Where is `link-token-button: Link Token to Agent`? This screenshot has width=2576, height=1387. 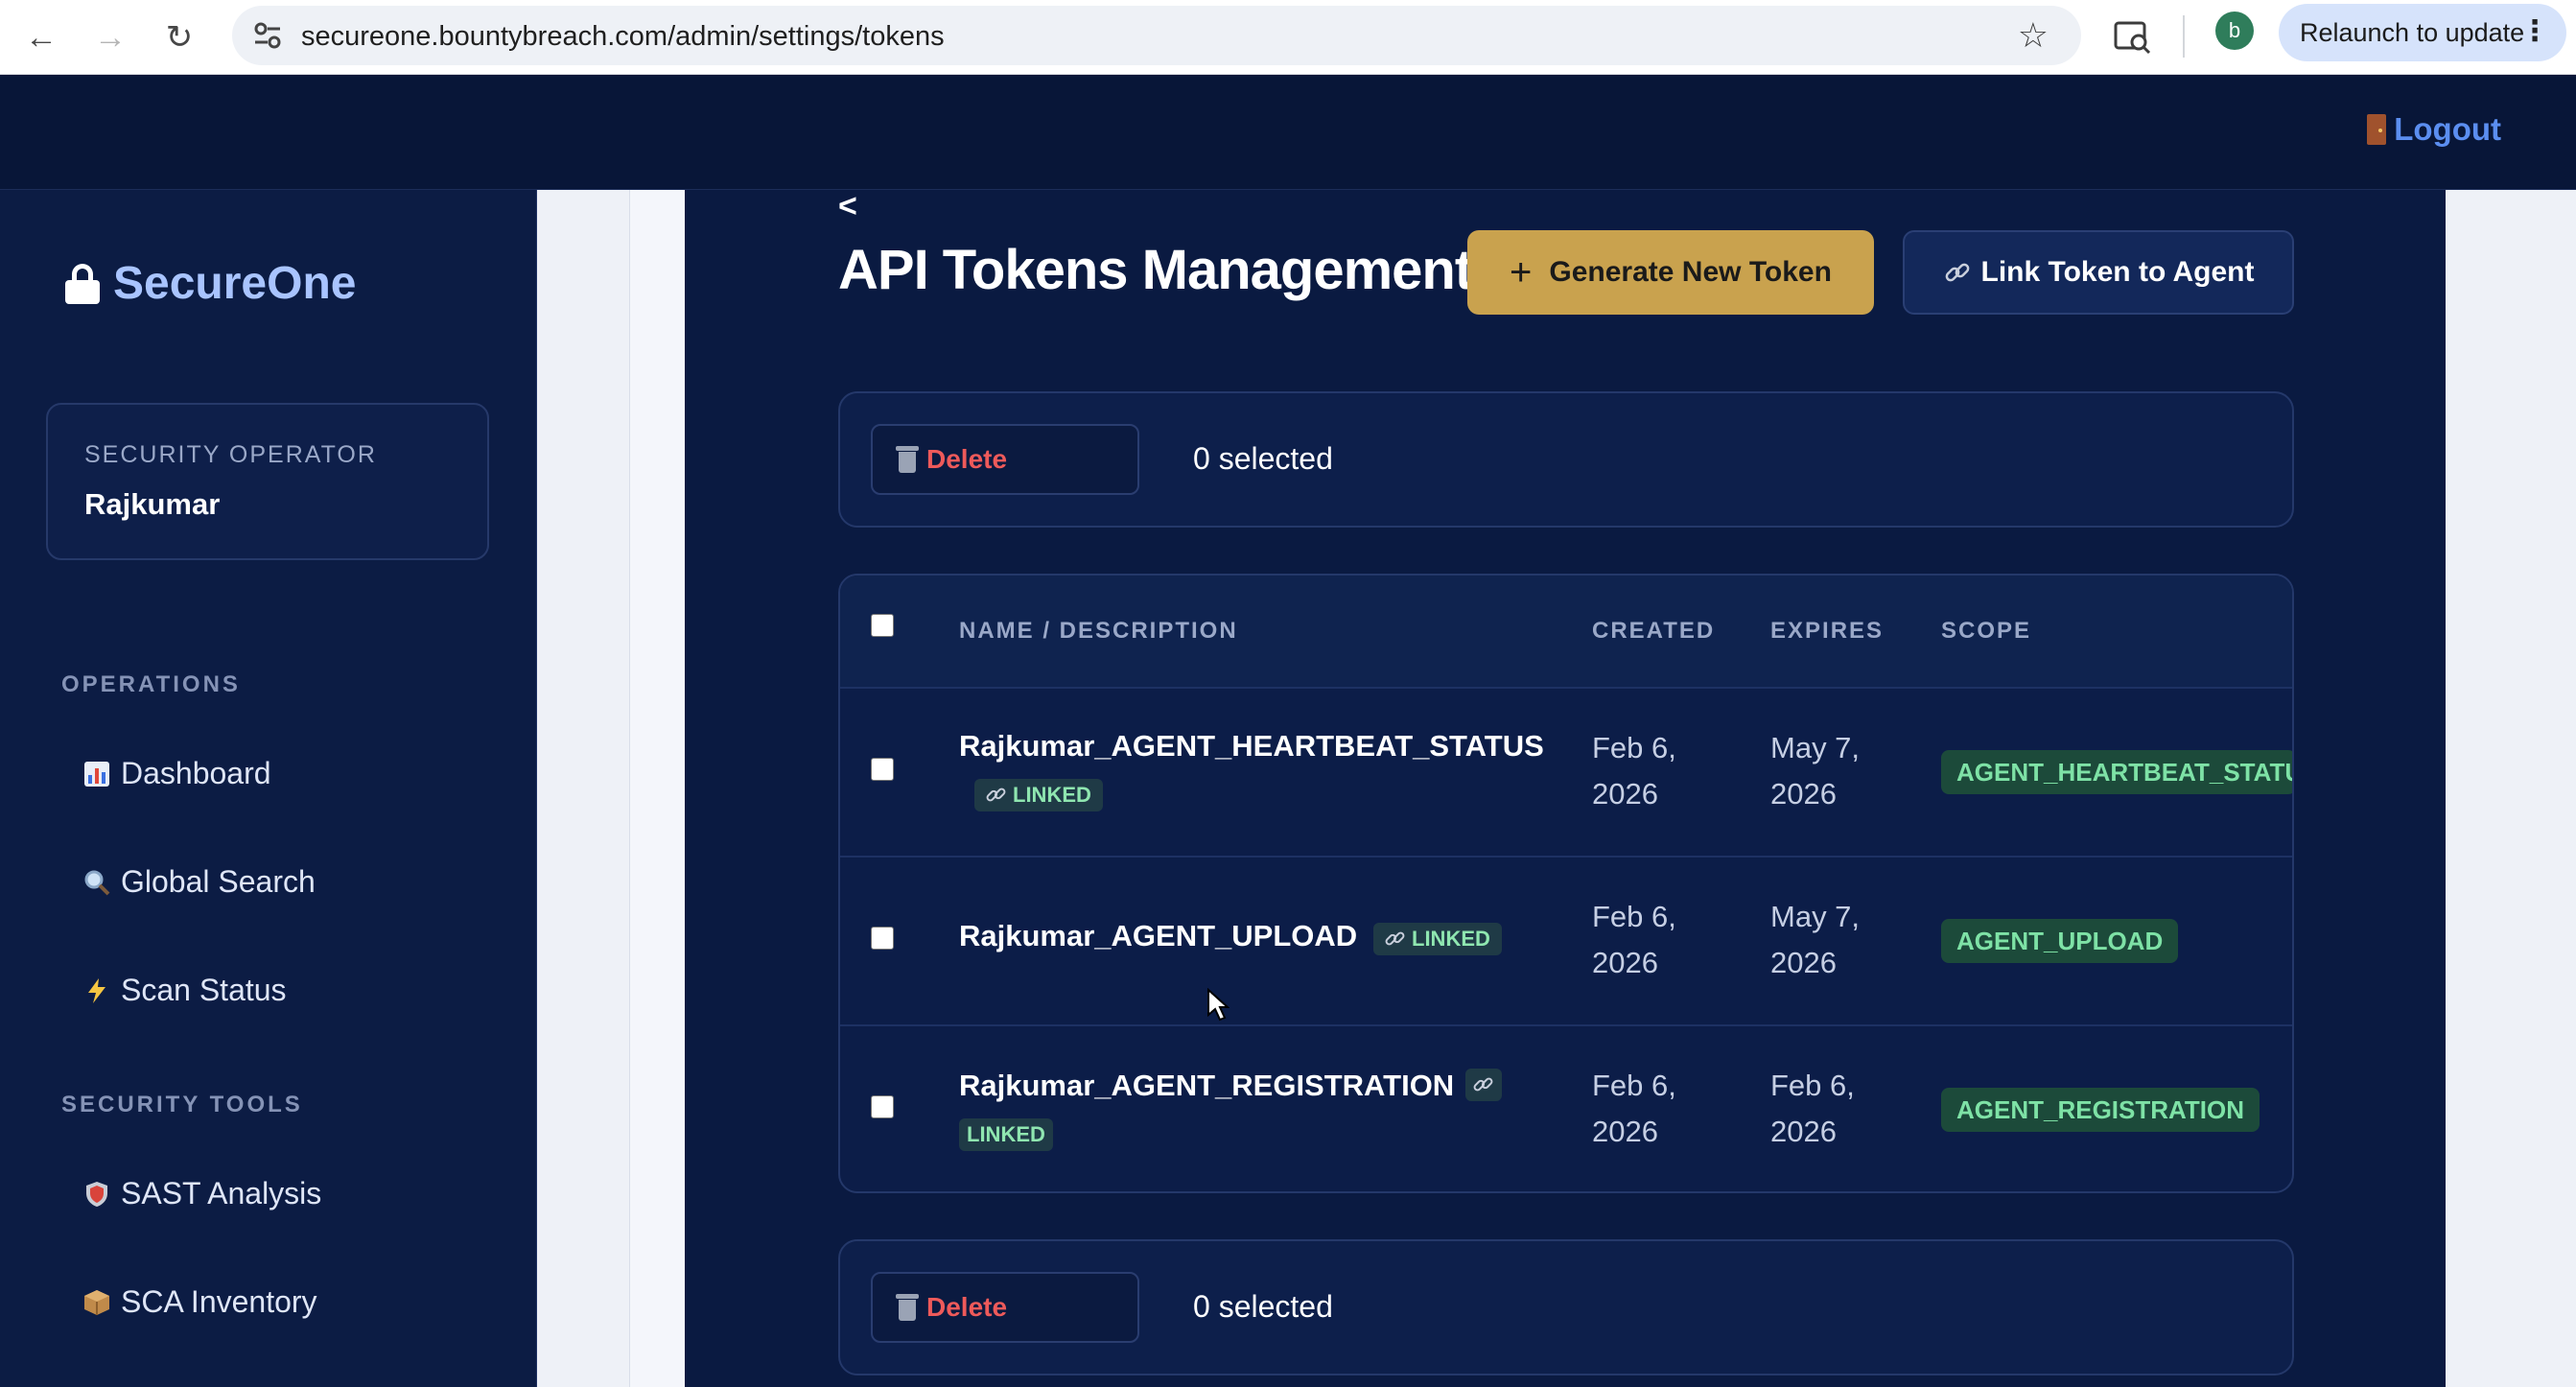 link-token-button: Link Token to Agent is located at coordinates (2098, 273).